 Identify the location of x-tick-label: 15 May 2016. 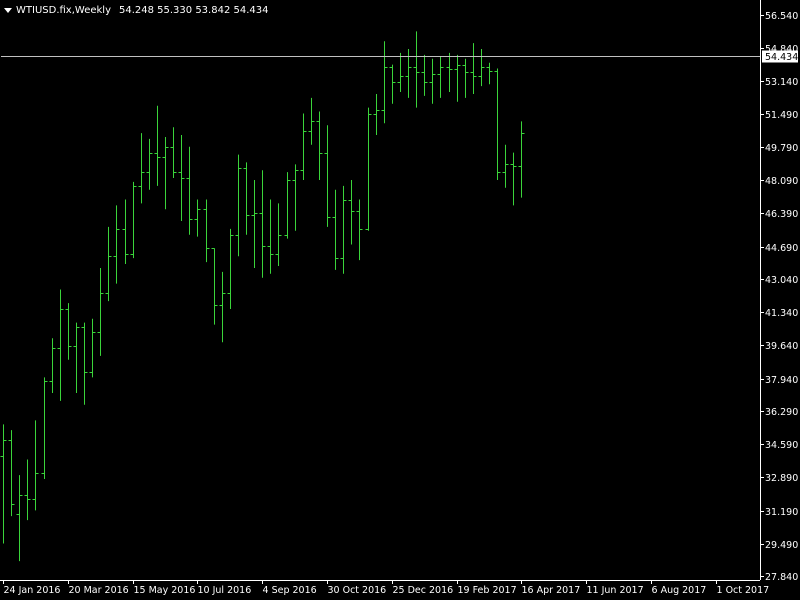
(165, 590).